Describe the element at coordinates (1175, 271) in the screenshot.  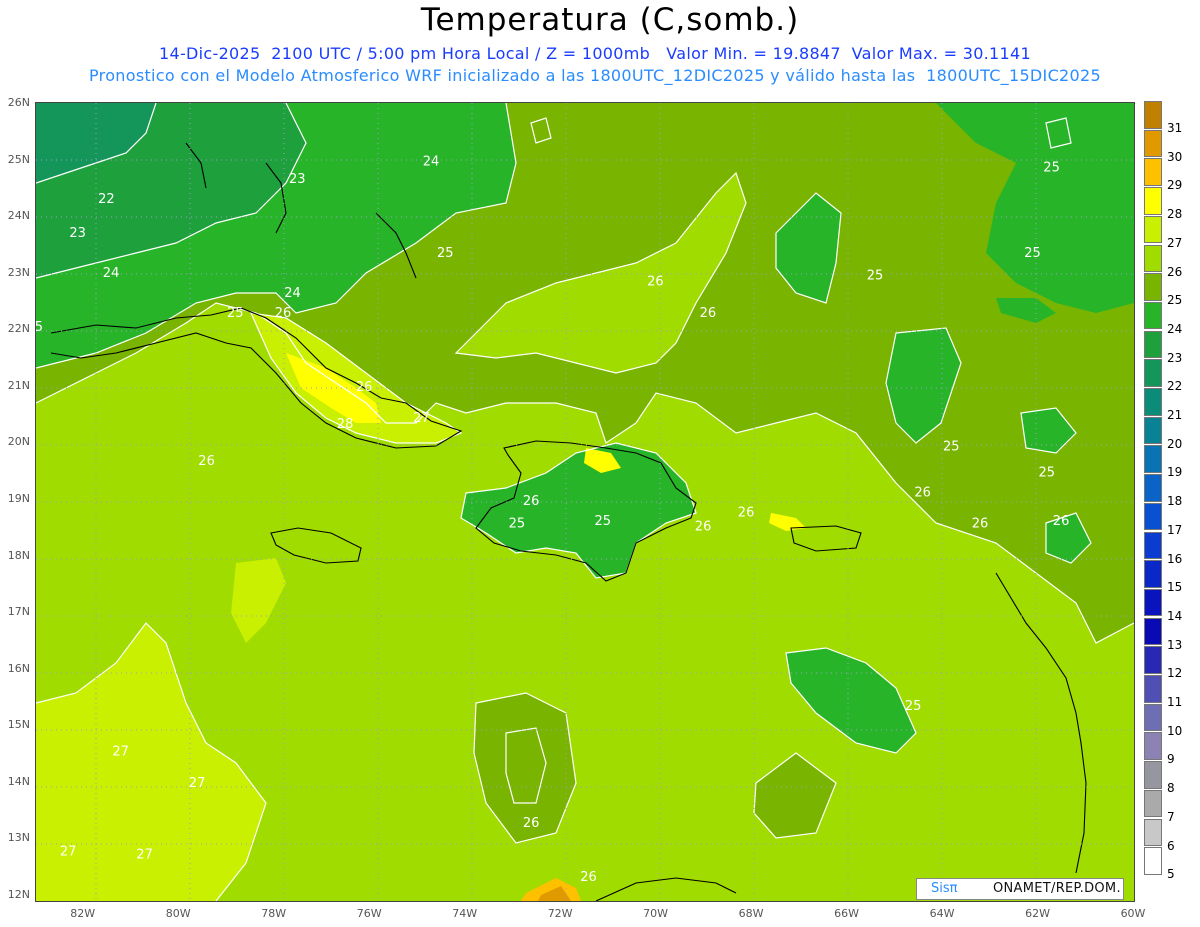
I see `color-scale-label: 26` at that location.